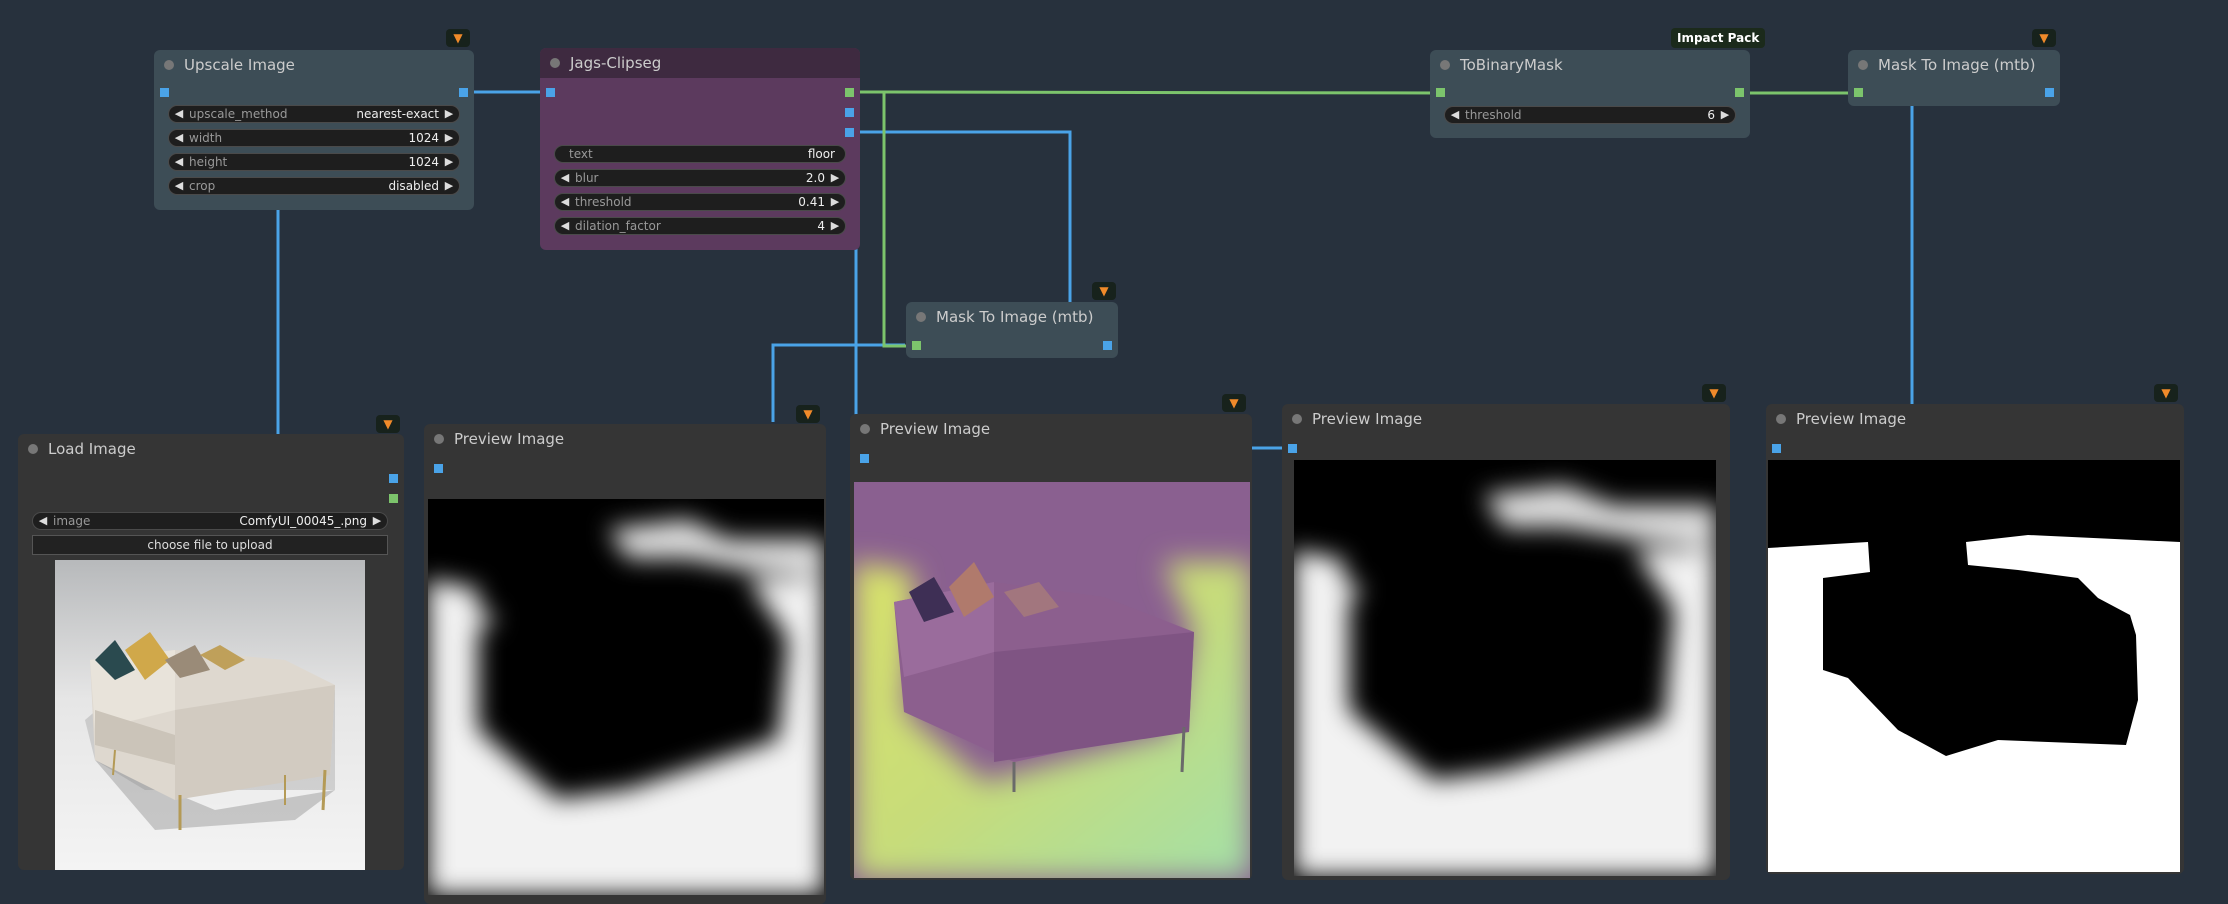 The height and width of the screenshot is (904, 2228). Describe the element at coordinates (811, 202) in the screenshot. I see `widget-value: 0.41` at that location.